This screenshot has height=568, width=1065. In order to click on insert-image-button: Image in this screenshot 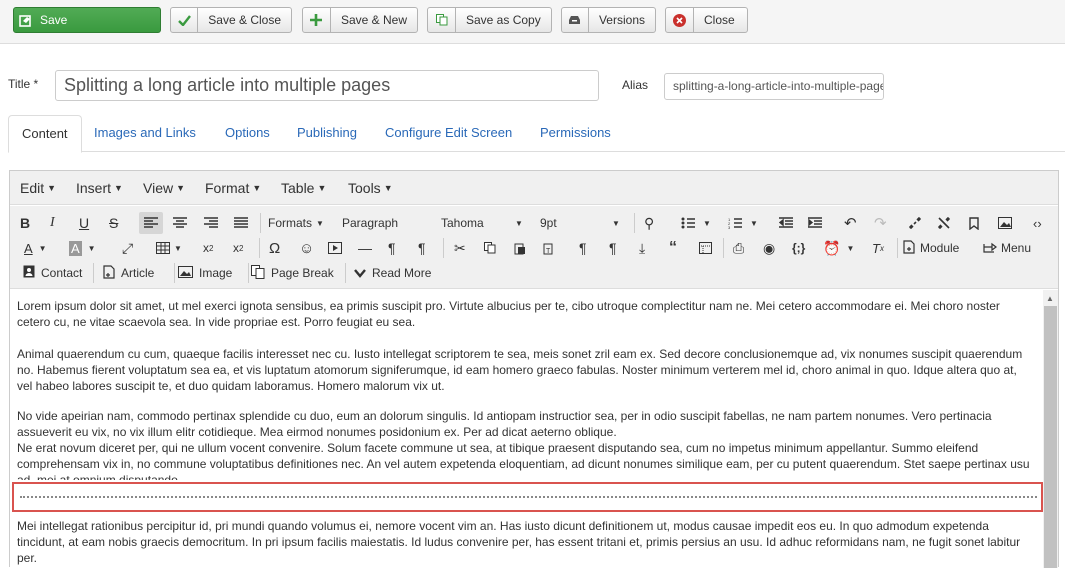, I will do `click(205, 273)`.